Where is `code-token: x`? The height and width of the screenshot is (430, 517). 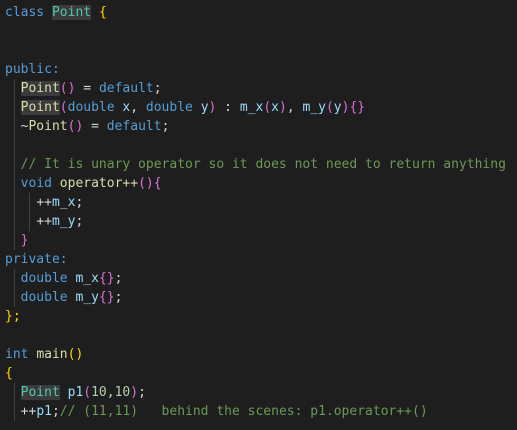 code-token: x is located at coordinates (275, 107).